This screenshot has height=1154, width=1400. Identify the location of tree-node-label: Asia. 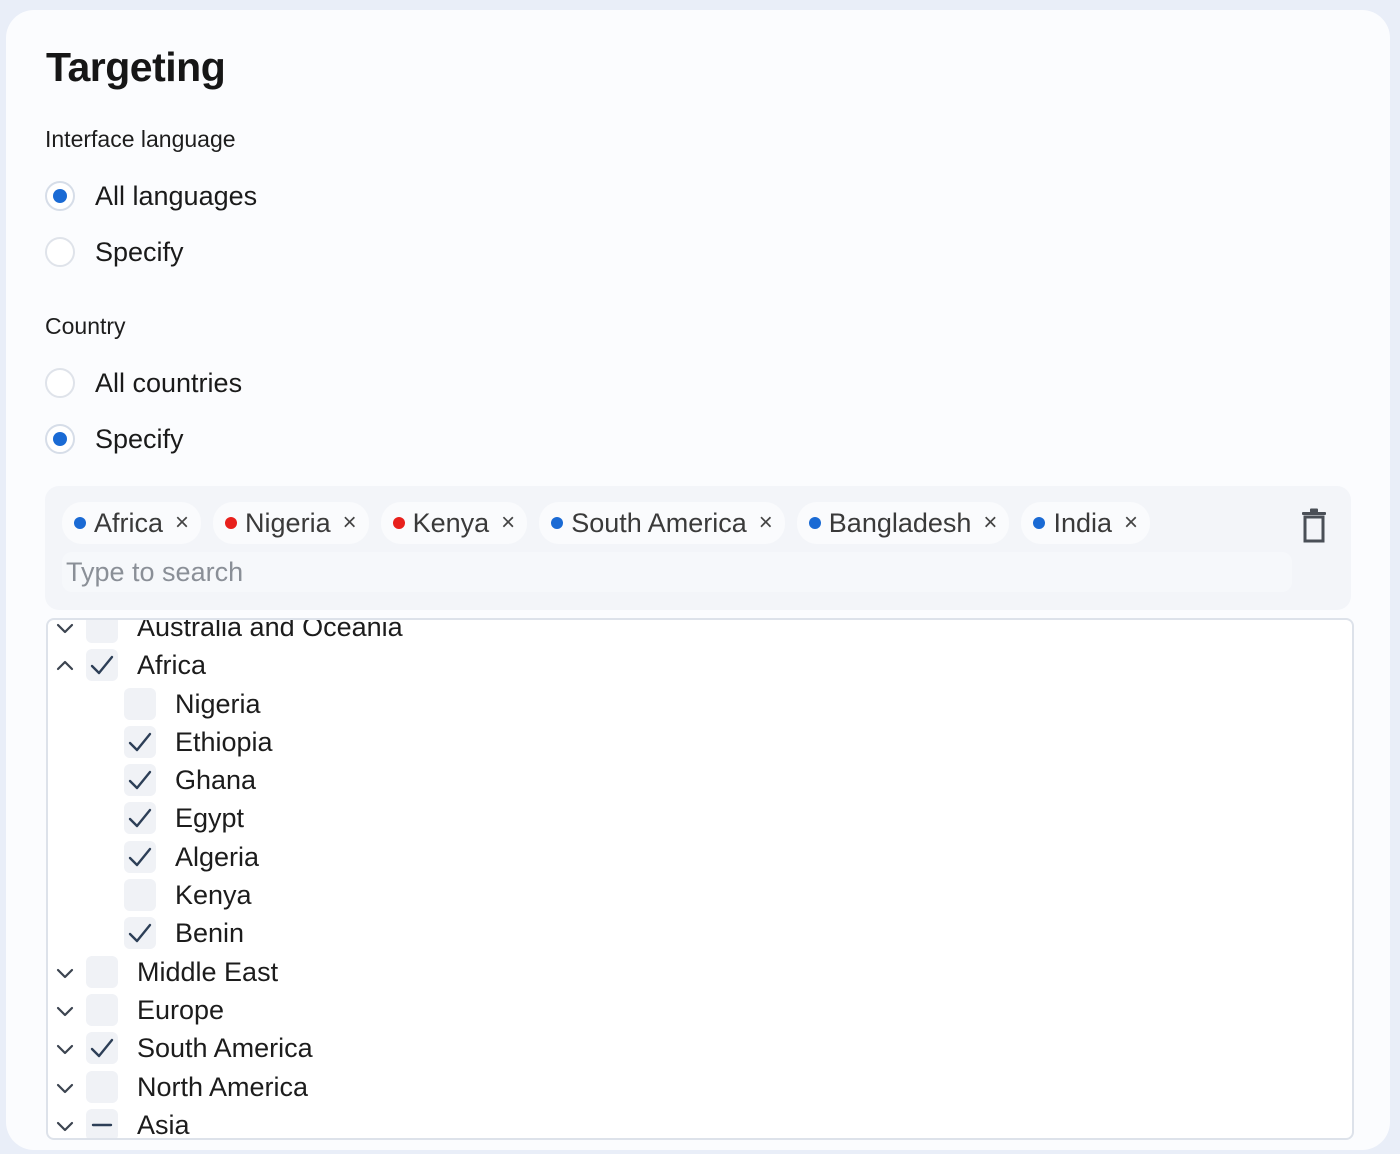
(163, 1124).